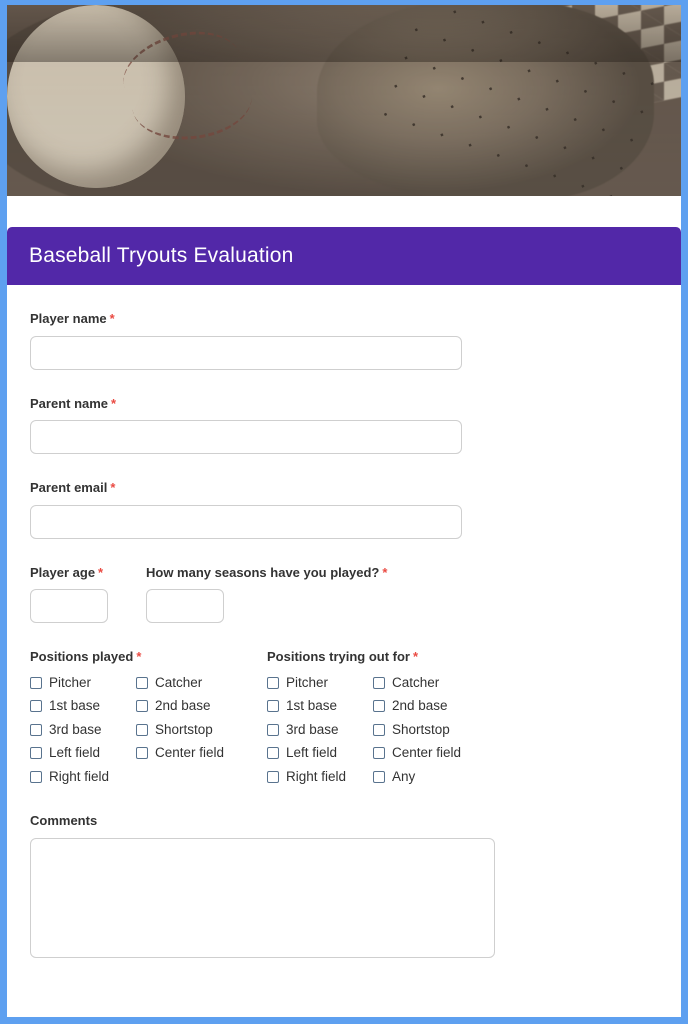 This screenshot has height=1024, width=688. Describe the element at coordinates (312, 729) in the screenshot. I see `checkbox-label: 3rd base` at that location.